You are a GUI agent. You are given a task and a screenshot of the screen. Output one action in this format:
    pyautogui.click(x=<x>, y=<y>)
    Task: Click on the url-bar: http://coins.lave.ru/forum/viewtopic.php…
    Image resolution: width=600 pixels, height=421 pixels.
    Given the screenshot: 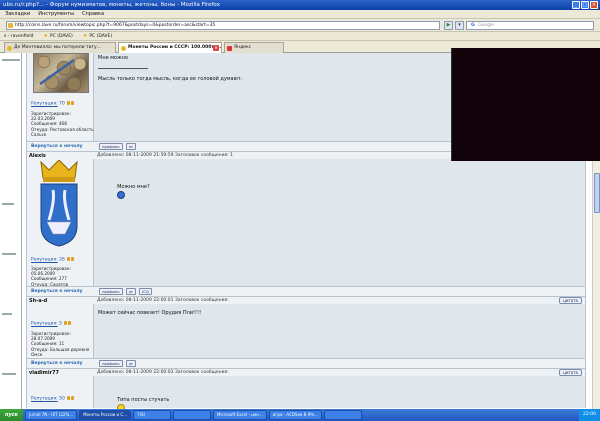 What is the action you would take?
    pyautogui.click(x=223, y=25)
    